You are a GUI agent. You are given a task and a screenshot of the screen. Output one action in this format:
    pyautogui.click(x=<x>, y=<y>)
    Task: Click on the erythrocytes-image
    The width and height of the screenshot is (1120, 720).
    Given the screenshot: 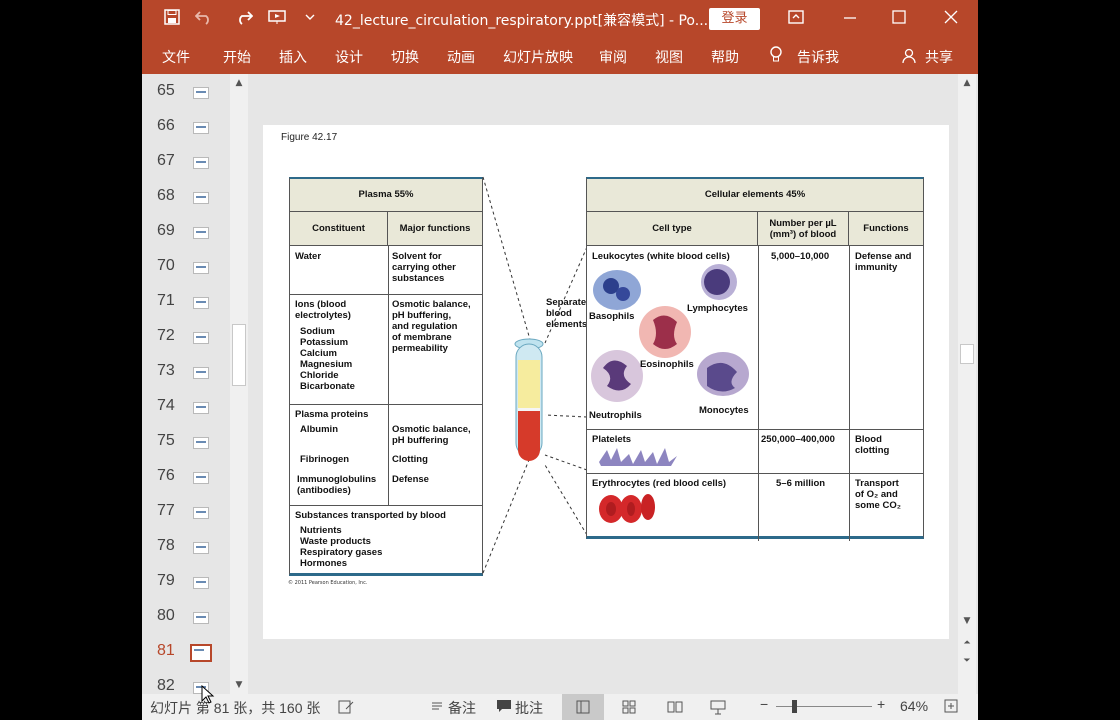 What is the action you would take?
    pyautogui.click(x=627, y=508)
    